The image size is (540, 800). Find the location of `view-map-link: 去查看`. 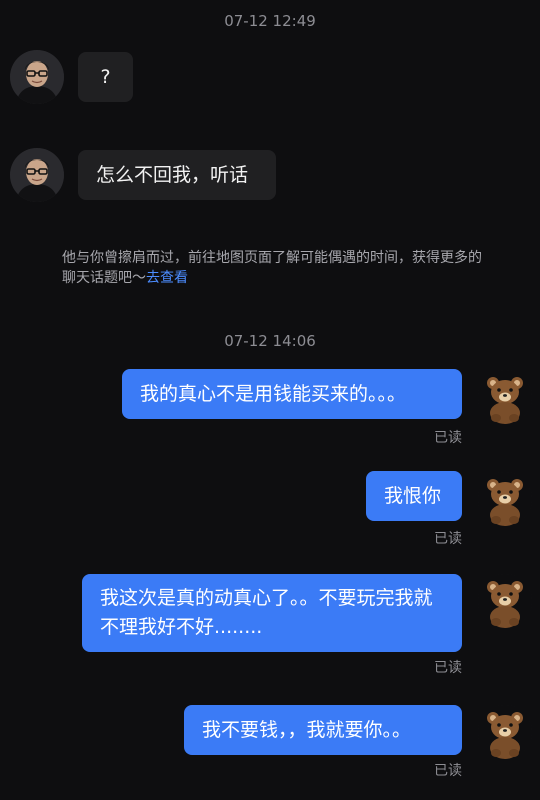

view-map-link: 去查看 is located at coordinates (167, 278).